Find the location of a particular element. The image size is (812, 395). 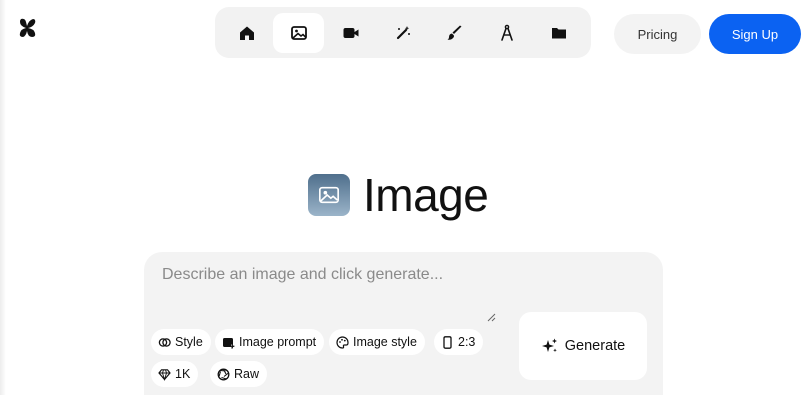

aspect-ratio-chip: 2:3 is located at coordinates (459, 342).